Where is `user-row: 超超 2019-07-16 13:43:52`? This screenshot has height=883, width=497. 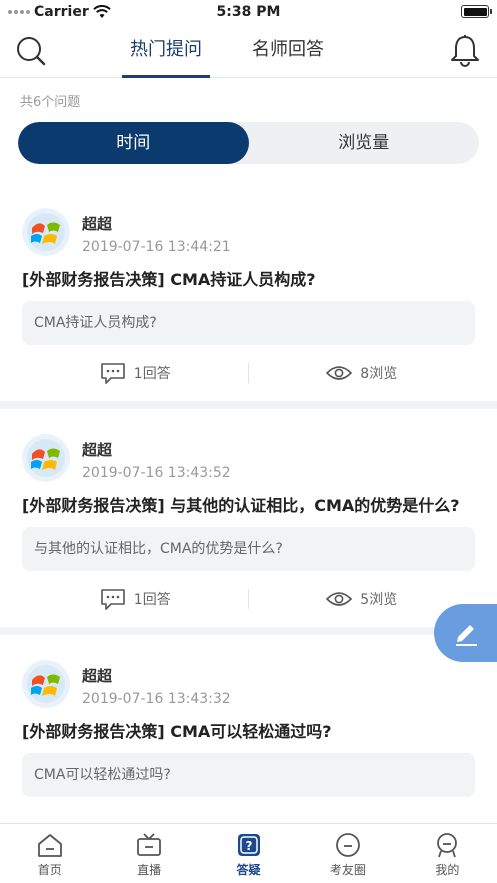
user-row: 超超 2019-07-16 13:43:52 is located at coordinates (248, 445).